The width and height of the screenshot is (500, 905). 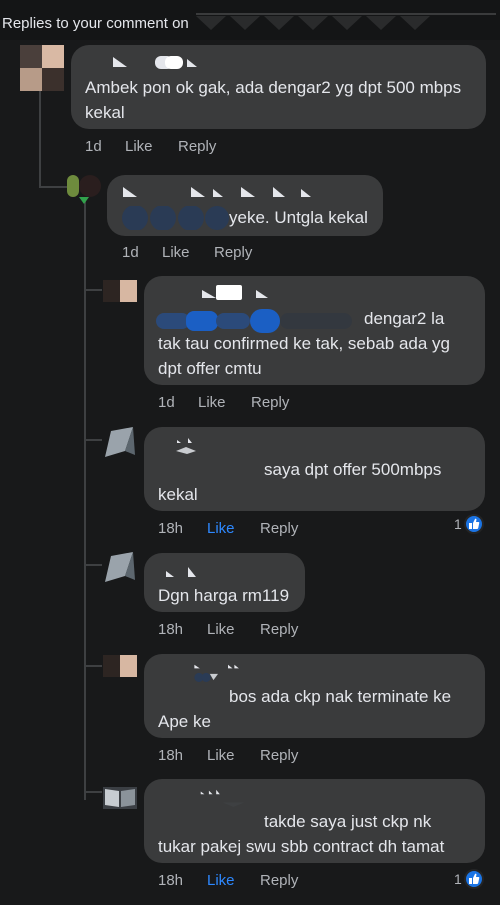 I want to click on comment-text-b: Ape ke, so click(x=184, y=721).